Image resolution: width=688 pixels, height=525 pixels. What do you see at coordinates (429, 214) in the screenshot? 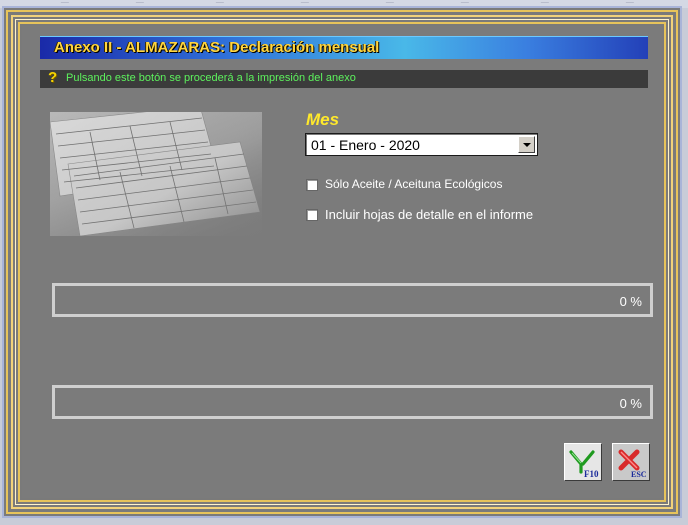
I see `detail-sheets-checkbox-label: Incluir hojas de detalle en el informe` at bounding box center [429, 214].